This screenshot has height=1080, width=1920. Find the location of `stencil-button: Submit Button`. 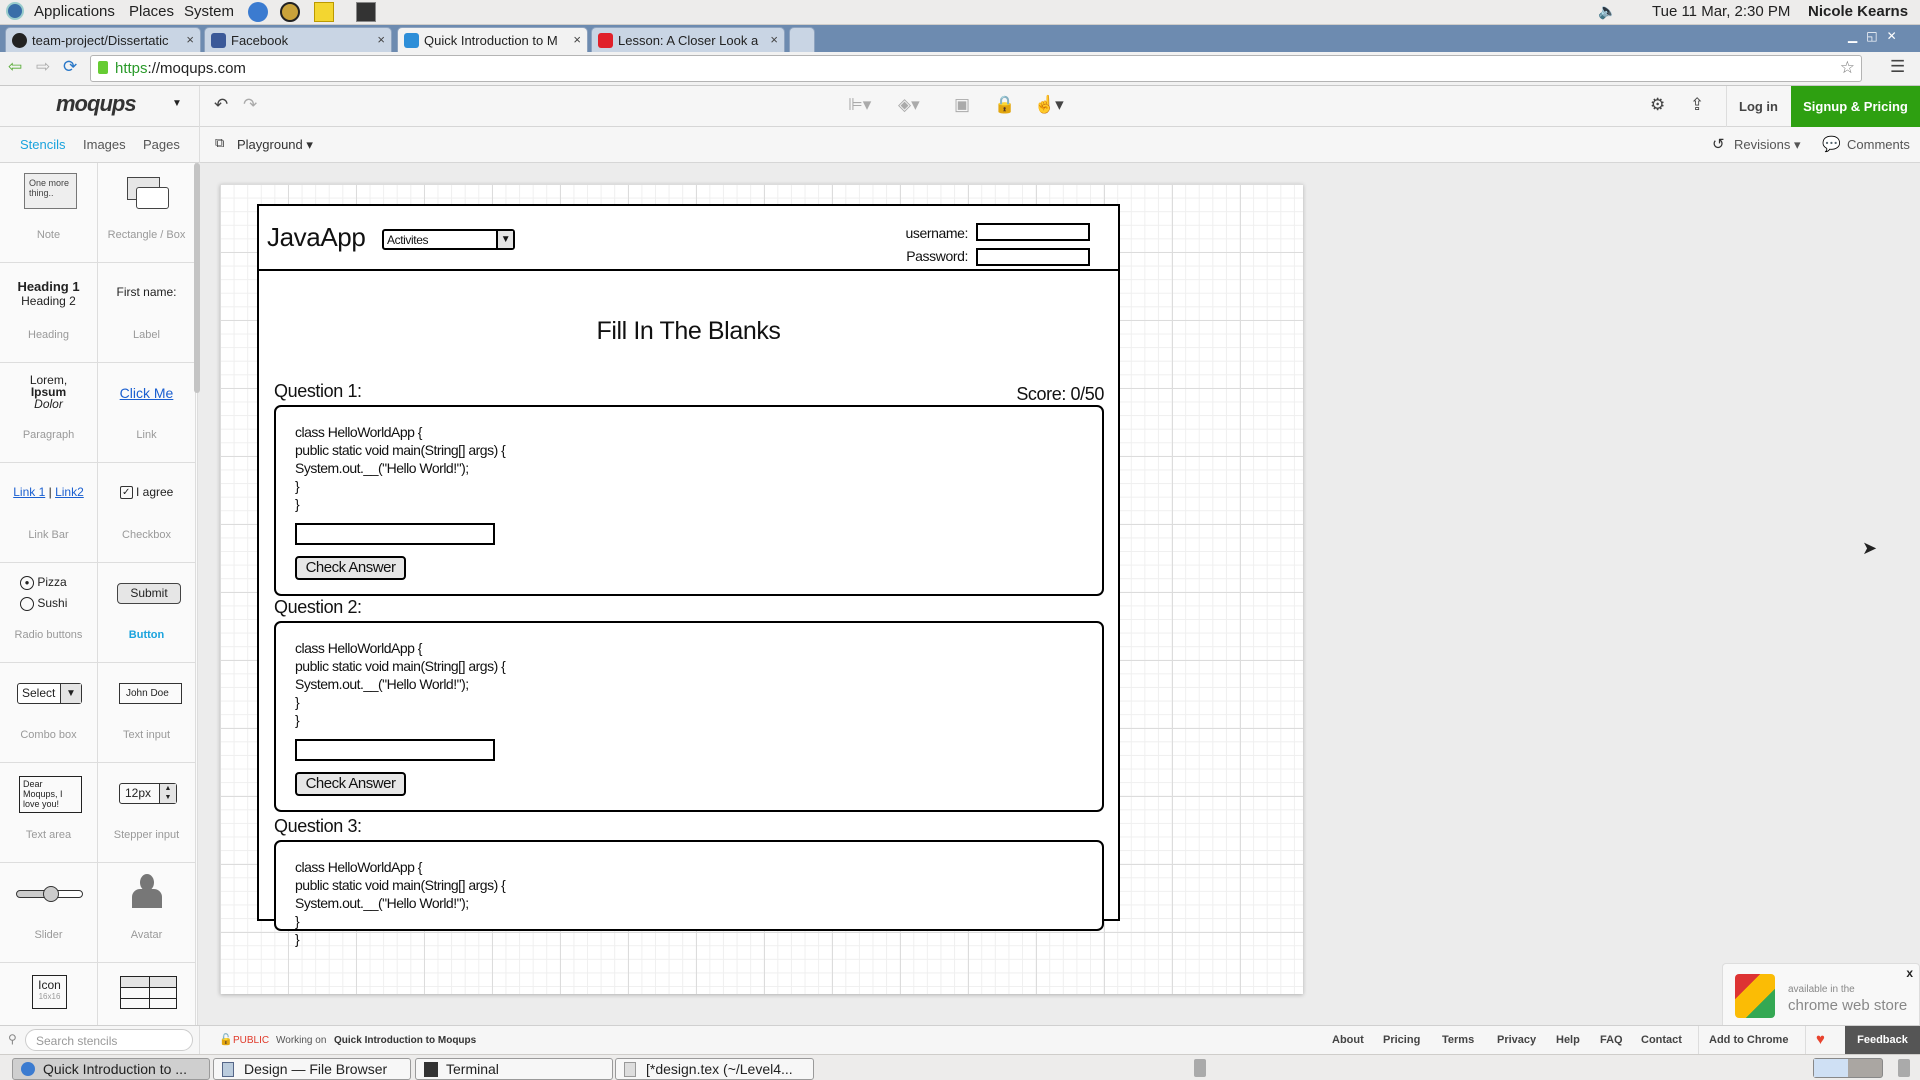

stencil-button: Submit Button is located at coordinates (147, 613).